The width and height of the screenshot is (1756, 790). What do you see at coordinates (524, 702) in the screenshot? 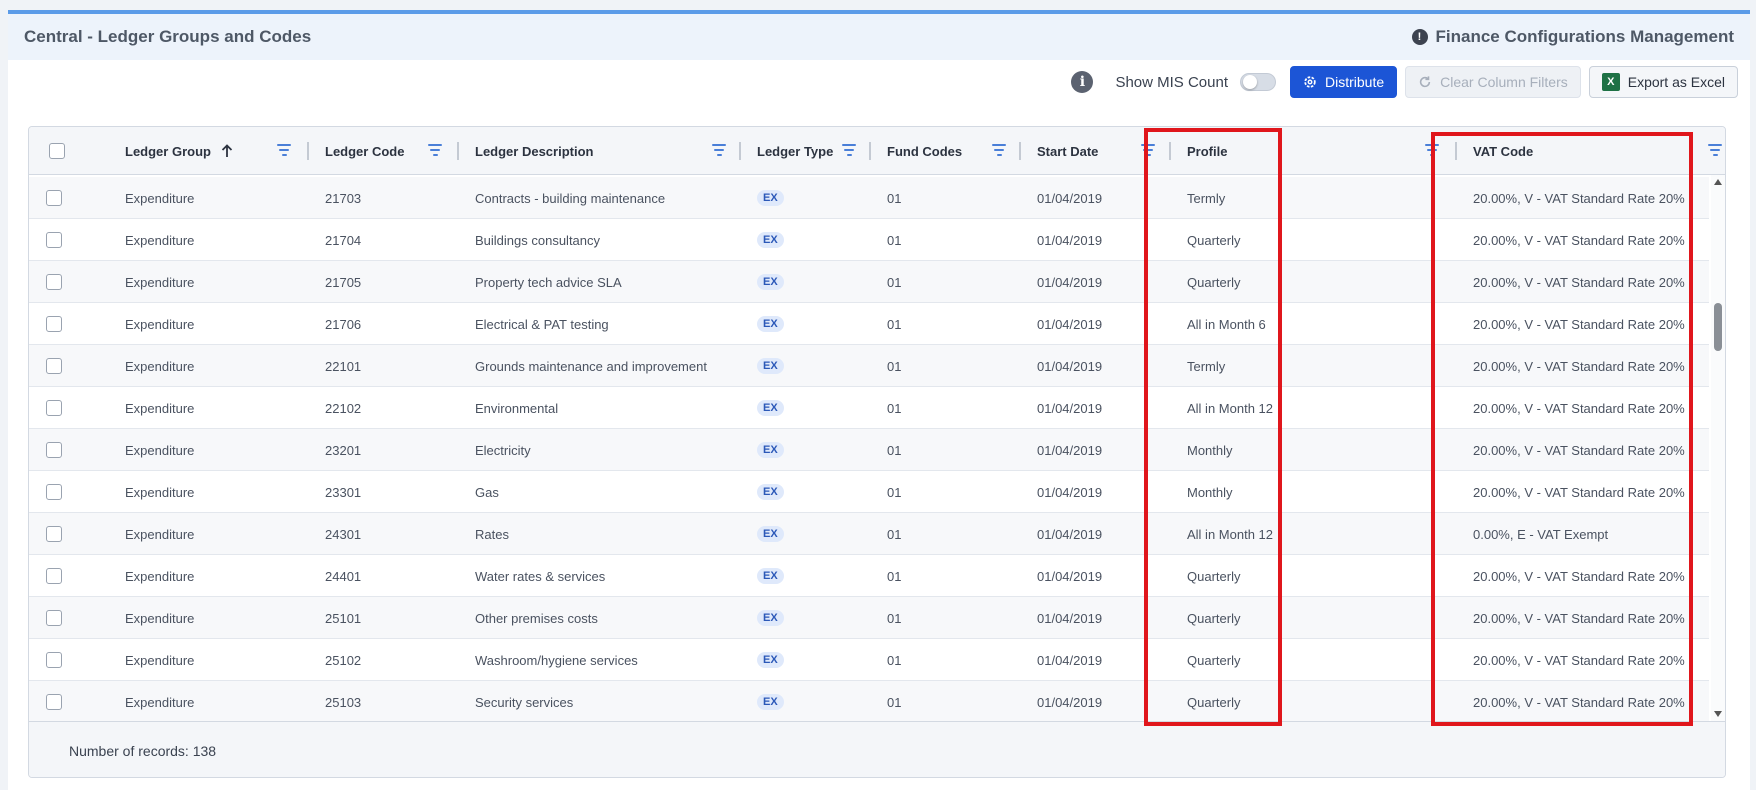
I see `cell-ledger-description-text: Security services` at bounding box center [524, 702].